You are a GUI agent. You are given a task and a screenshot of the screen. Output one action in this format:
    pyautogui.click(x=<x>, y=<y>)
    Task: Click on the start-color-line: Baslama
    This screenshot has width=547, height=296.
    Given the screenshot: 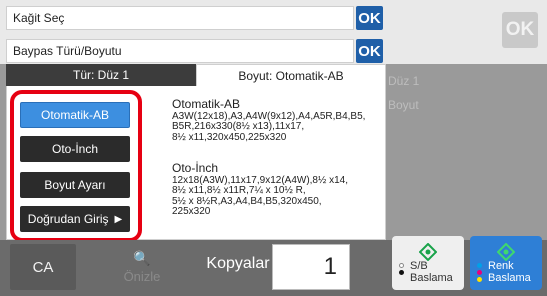 What is the action you would take?
    pyautogui.click(x=509, y=278)
    